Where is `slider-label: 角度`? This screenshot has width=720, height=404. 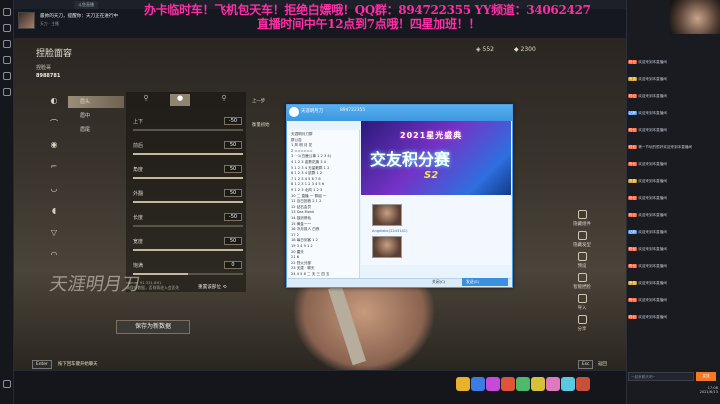 slider-label: 角度 is located at coordinates (138, 170).